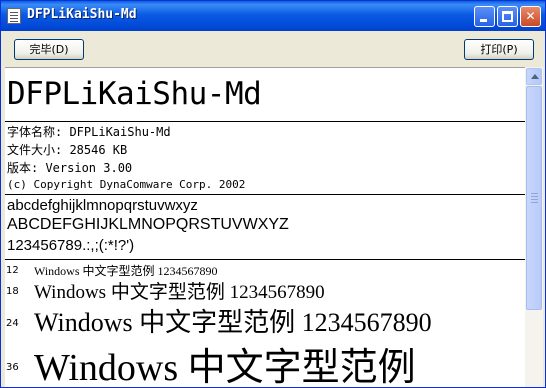 Image resolution: width=546 pixels, height=388 pixels. I want to click on maximize-icon, so click(507, 16).